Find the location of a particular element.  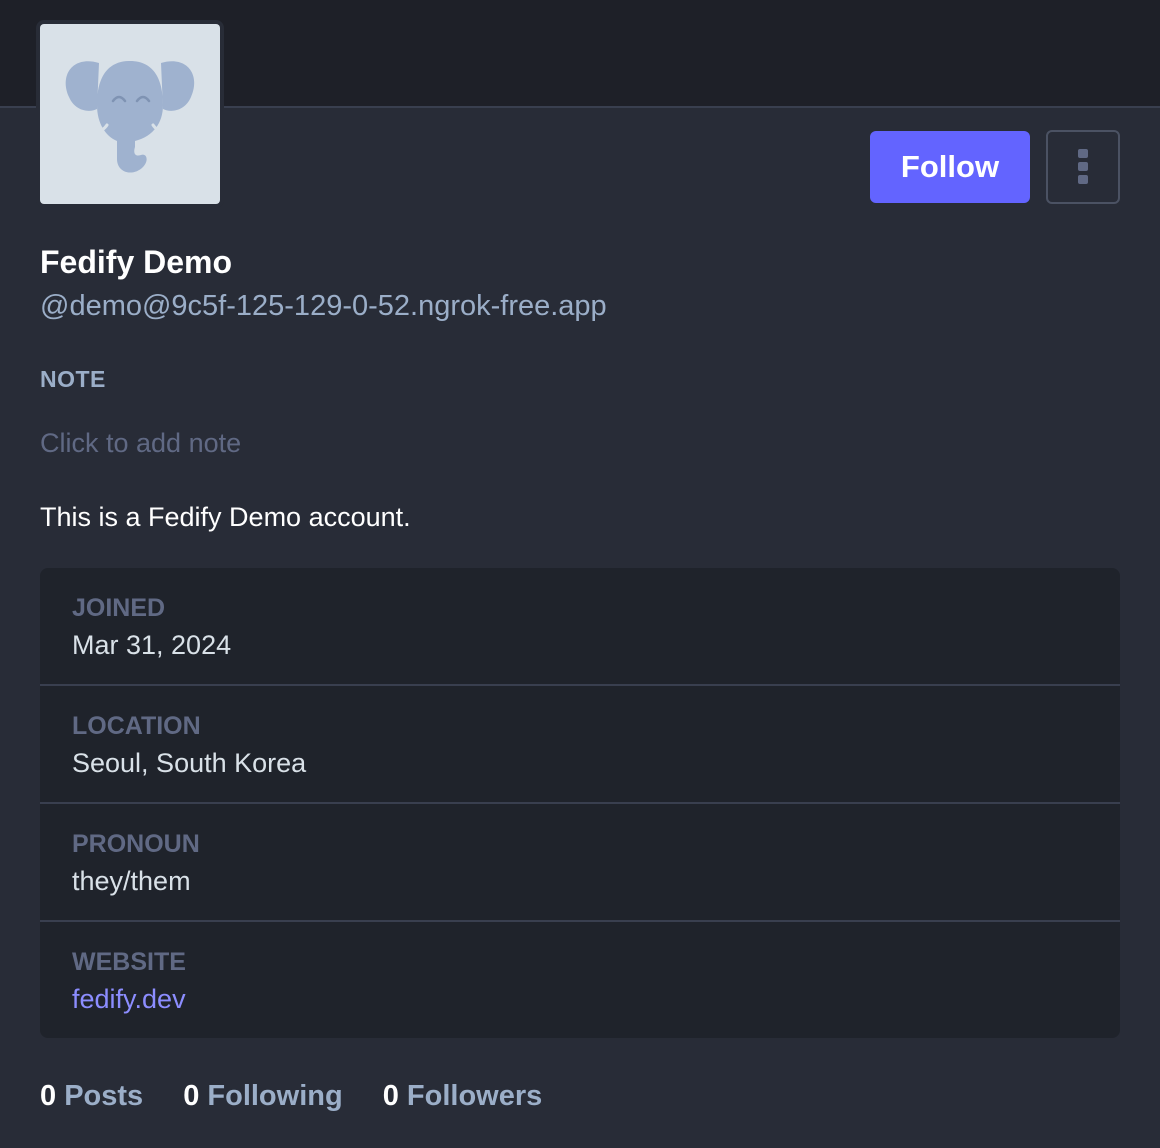

more-menu-button is located at coordinates (1083, 167).